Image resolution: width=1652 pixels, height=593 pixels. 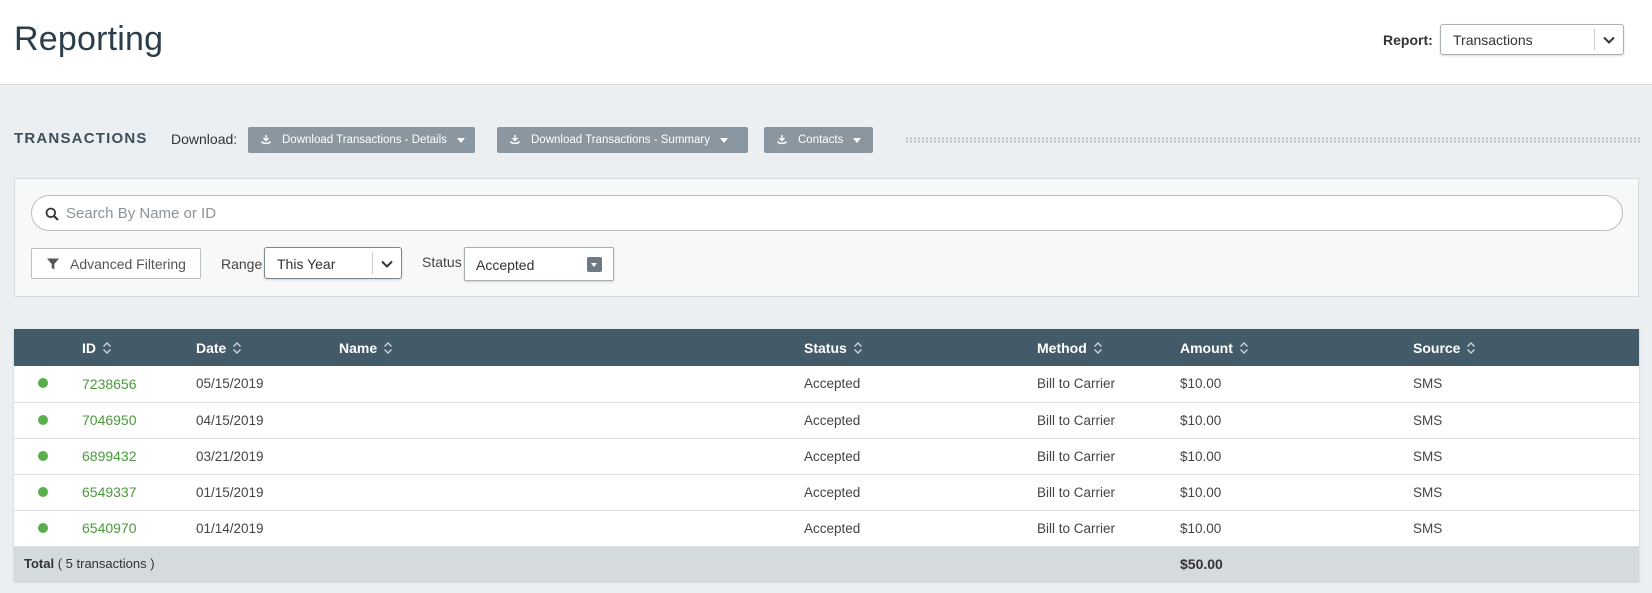 I want to click on download-summary-label: Download Transactions - Summary, so click(x=620, y=140).